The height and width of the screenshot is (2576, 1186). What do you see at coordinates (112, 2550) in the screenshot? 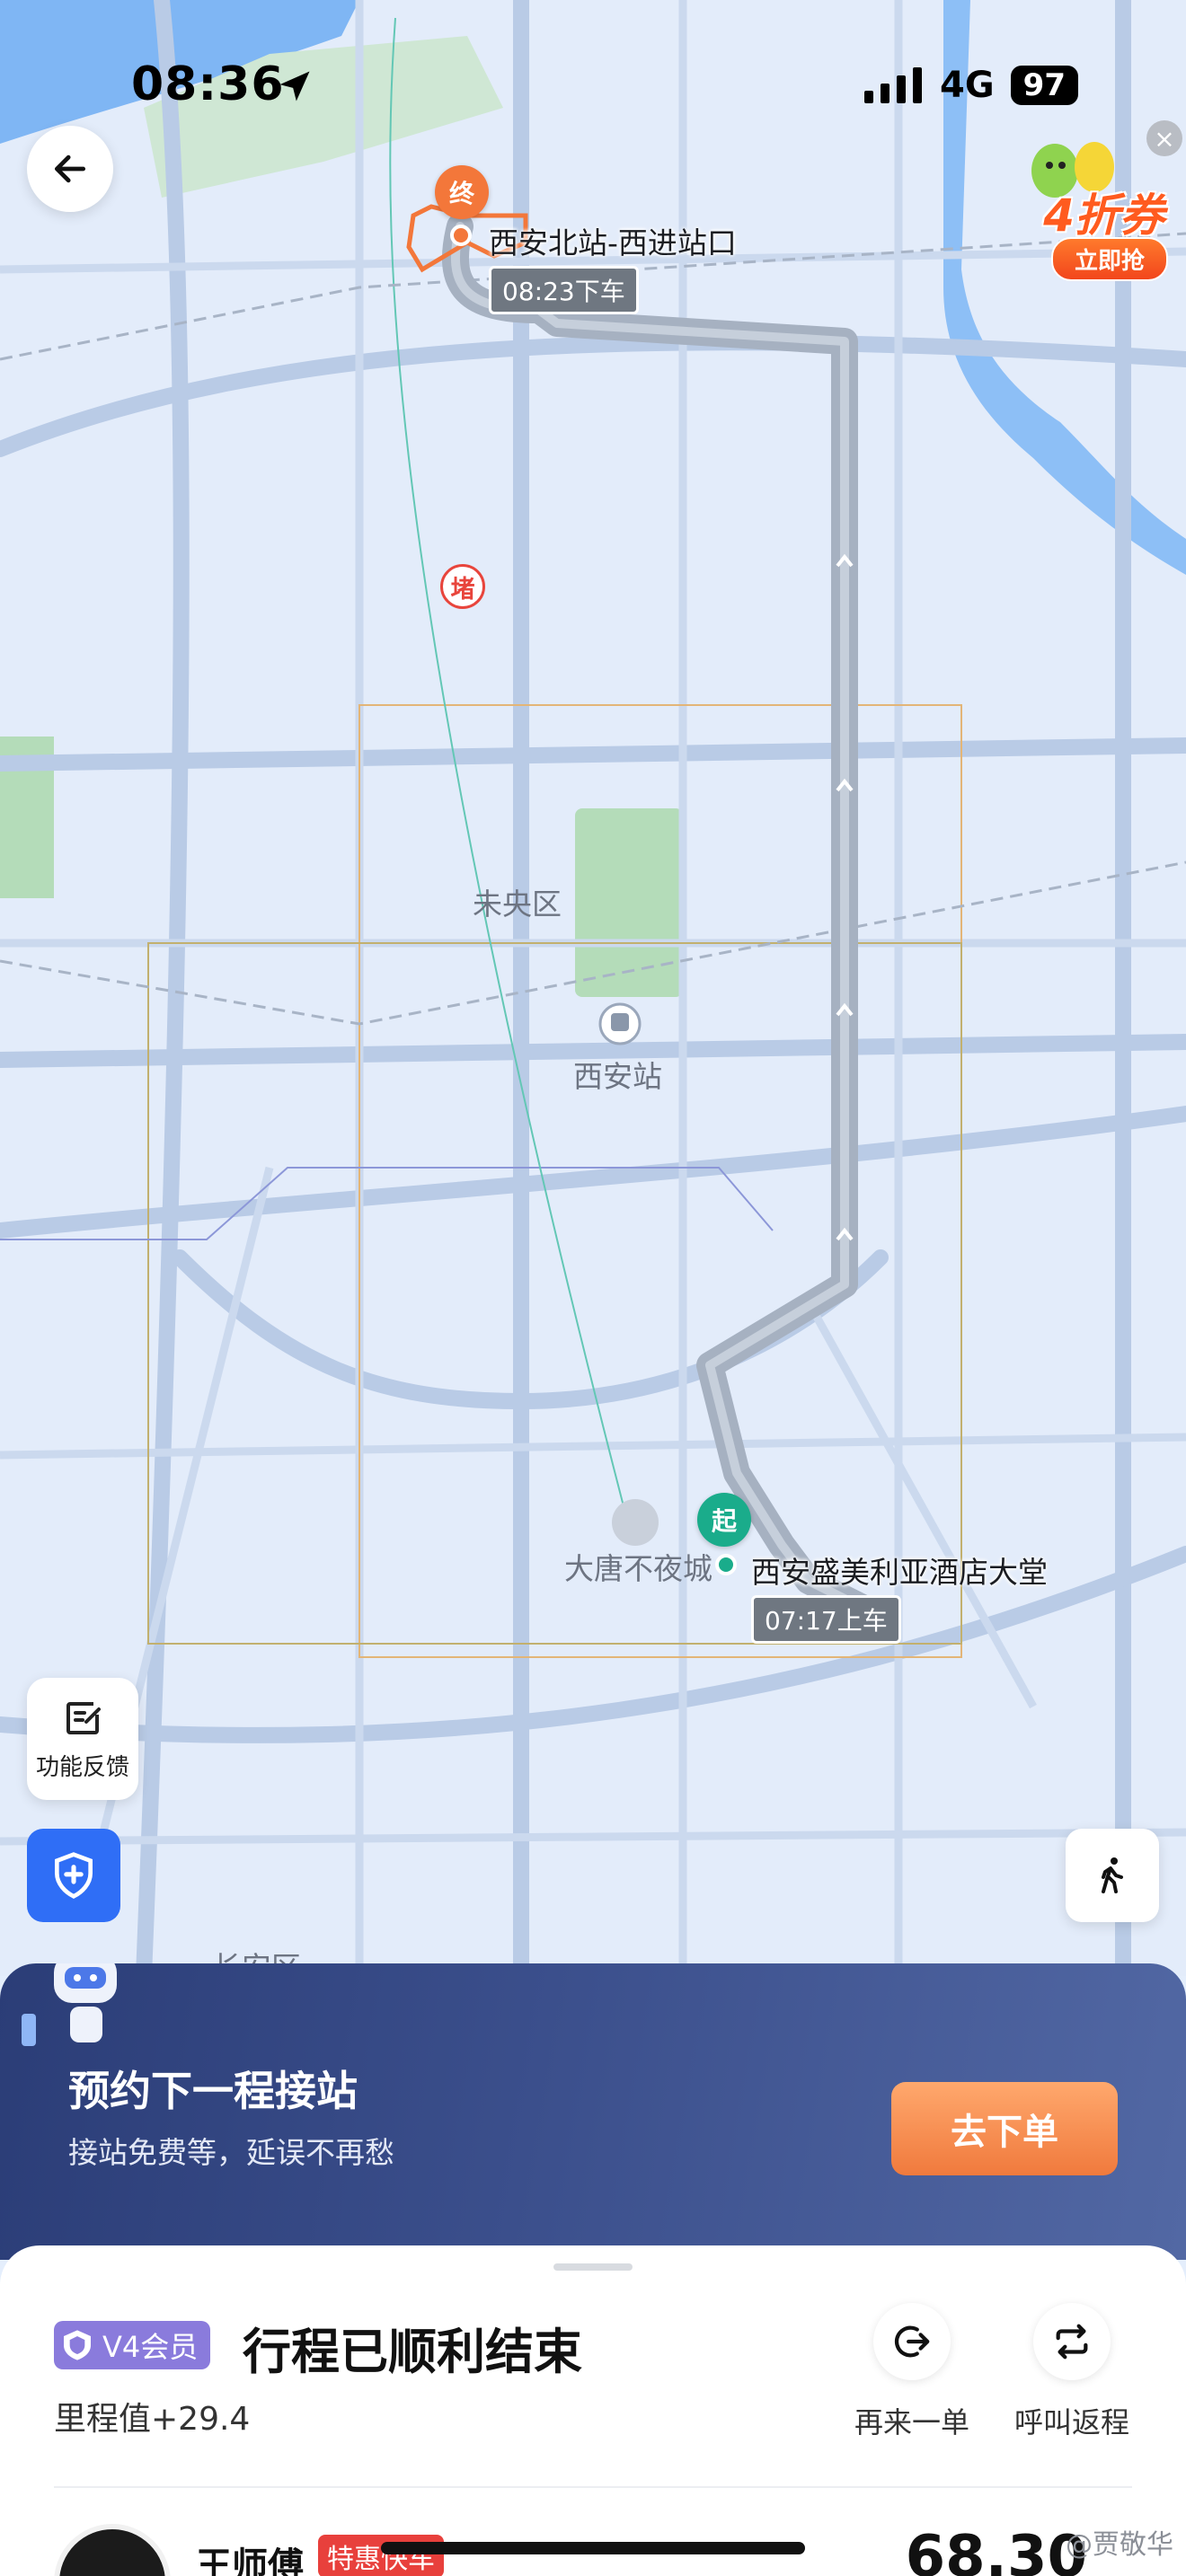
I see `driver-avatar` at bounding box center [112, 2550].